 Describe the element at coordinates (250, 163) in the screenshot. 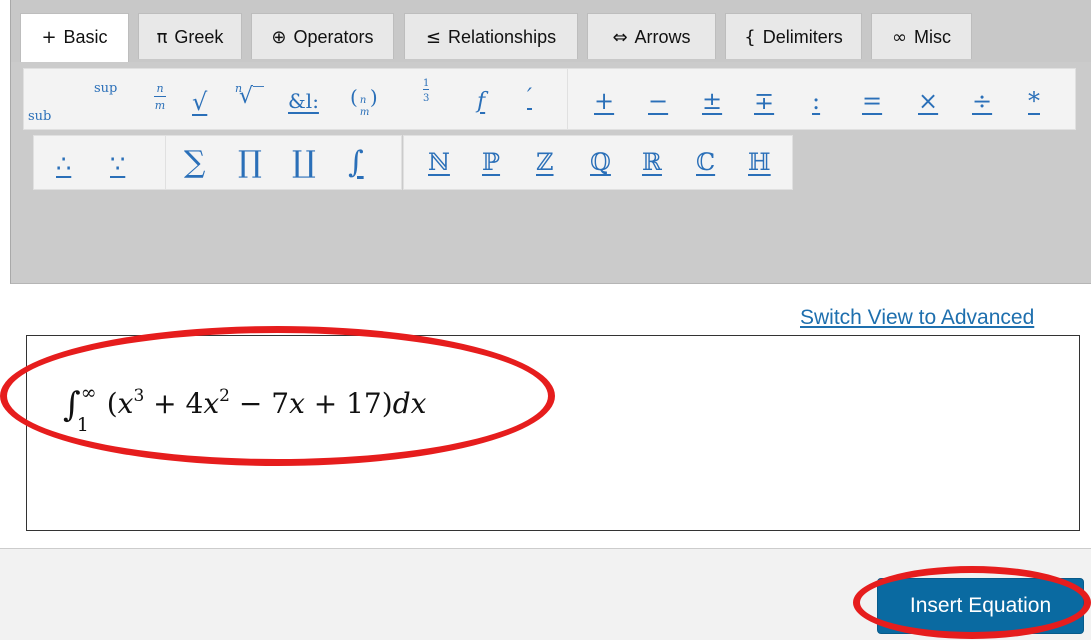

I see `product-button: ∏` at that location.